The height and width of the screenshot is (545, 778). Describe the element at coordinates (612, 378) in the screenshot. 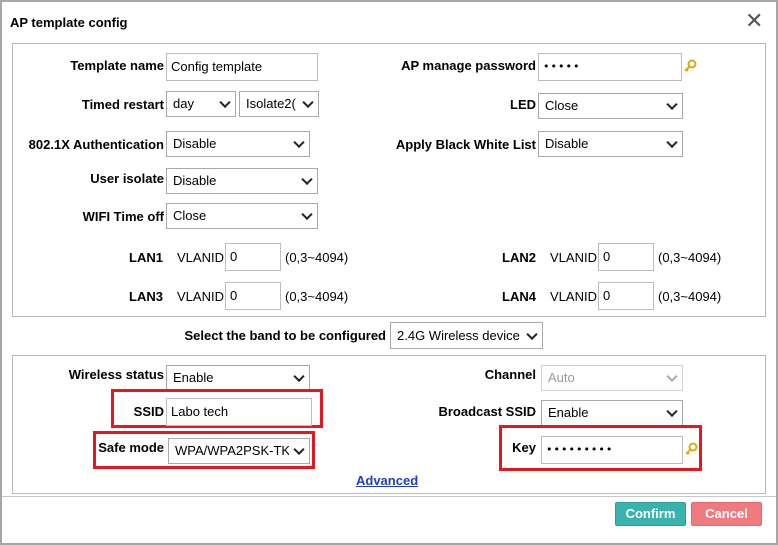

I see `channel-select: Auto` at that location.